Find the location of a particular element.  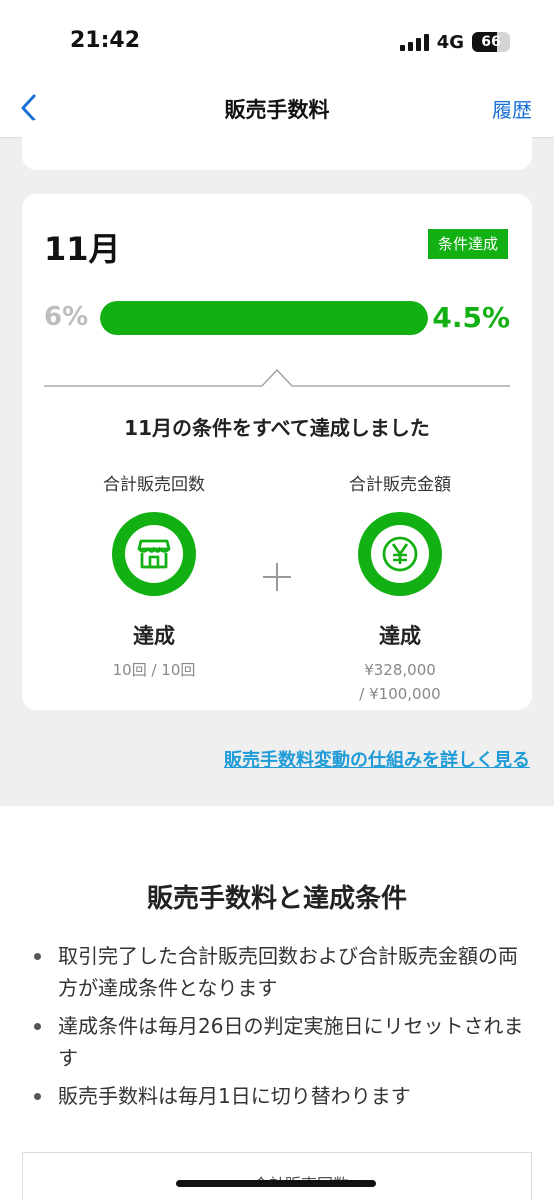

status-bar: 21:42 4G 66 is located at coordinates (277, 40).